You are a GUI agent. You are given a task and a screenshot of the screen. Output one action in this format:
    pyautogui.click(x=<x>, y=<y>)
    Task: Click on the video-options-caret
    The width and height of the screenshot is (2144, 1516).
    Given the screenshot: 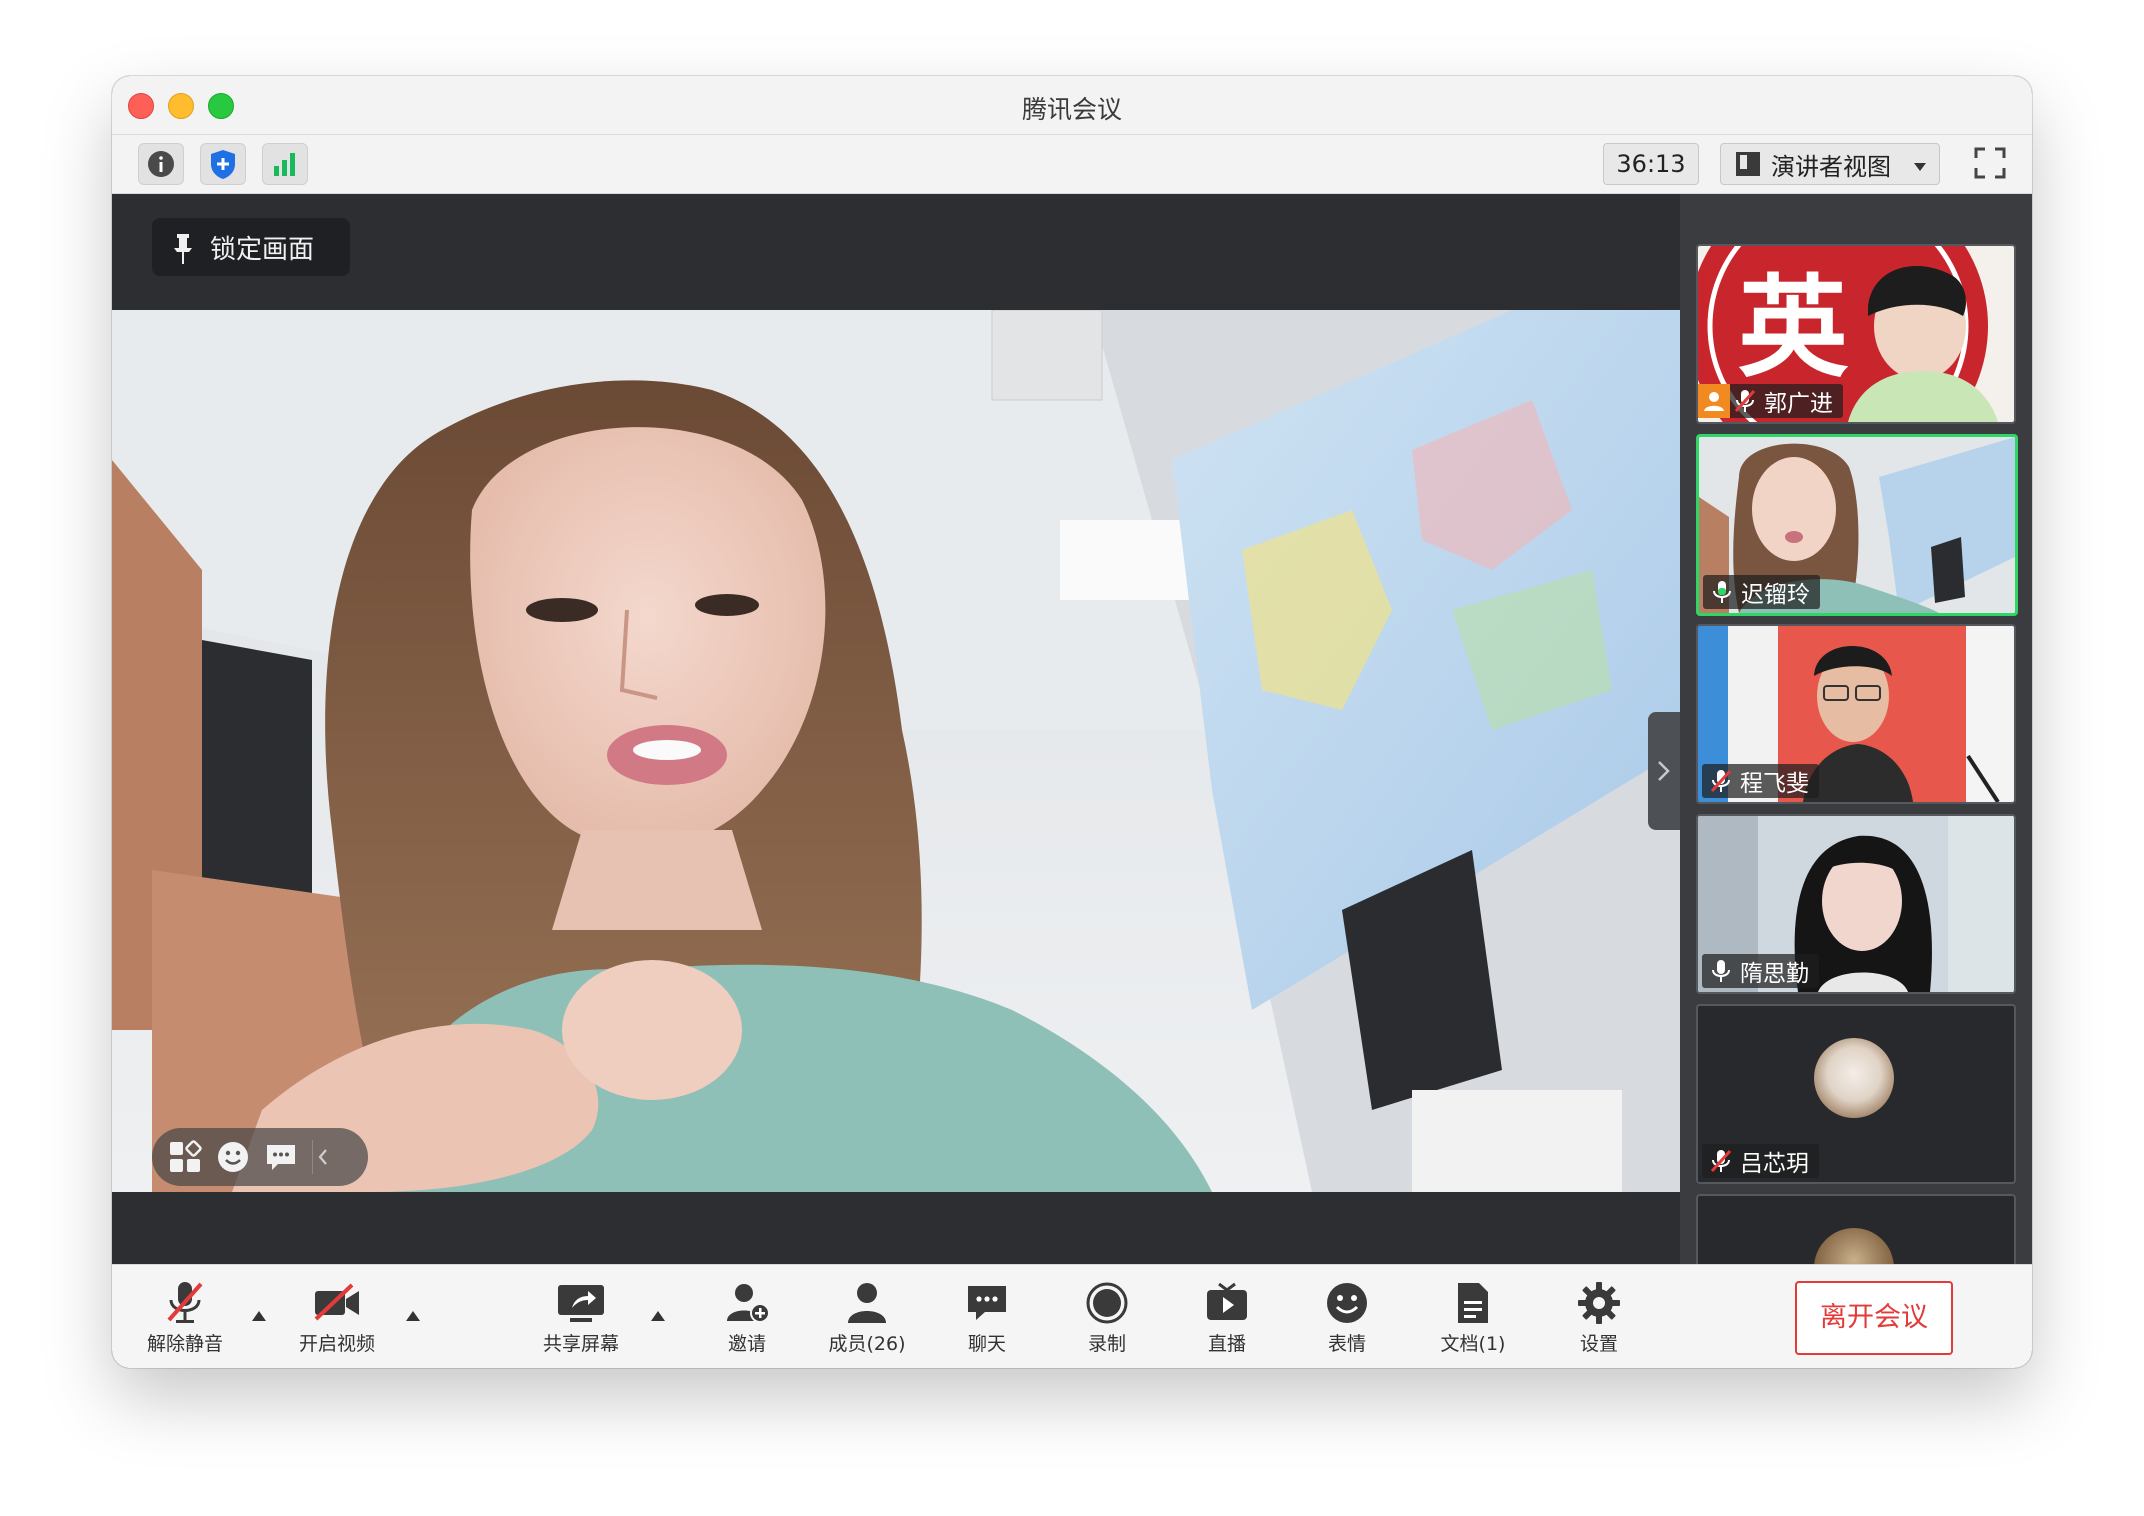 What is the action you would take?
    pyautogui.click(x=413, y=1316)
    